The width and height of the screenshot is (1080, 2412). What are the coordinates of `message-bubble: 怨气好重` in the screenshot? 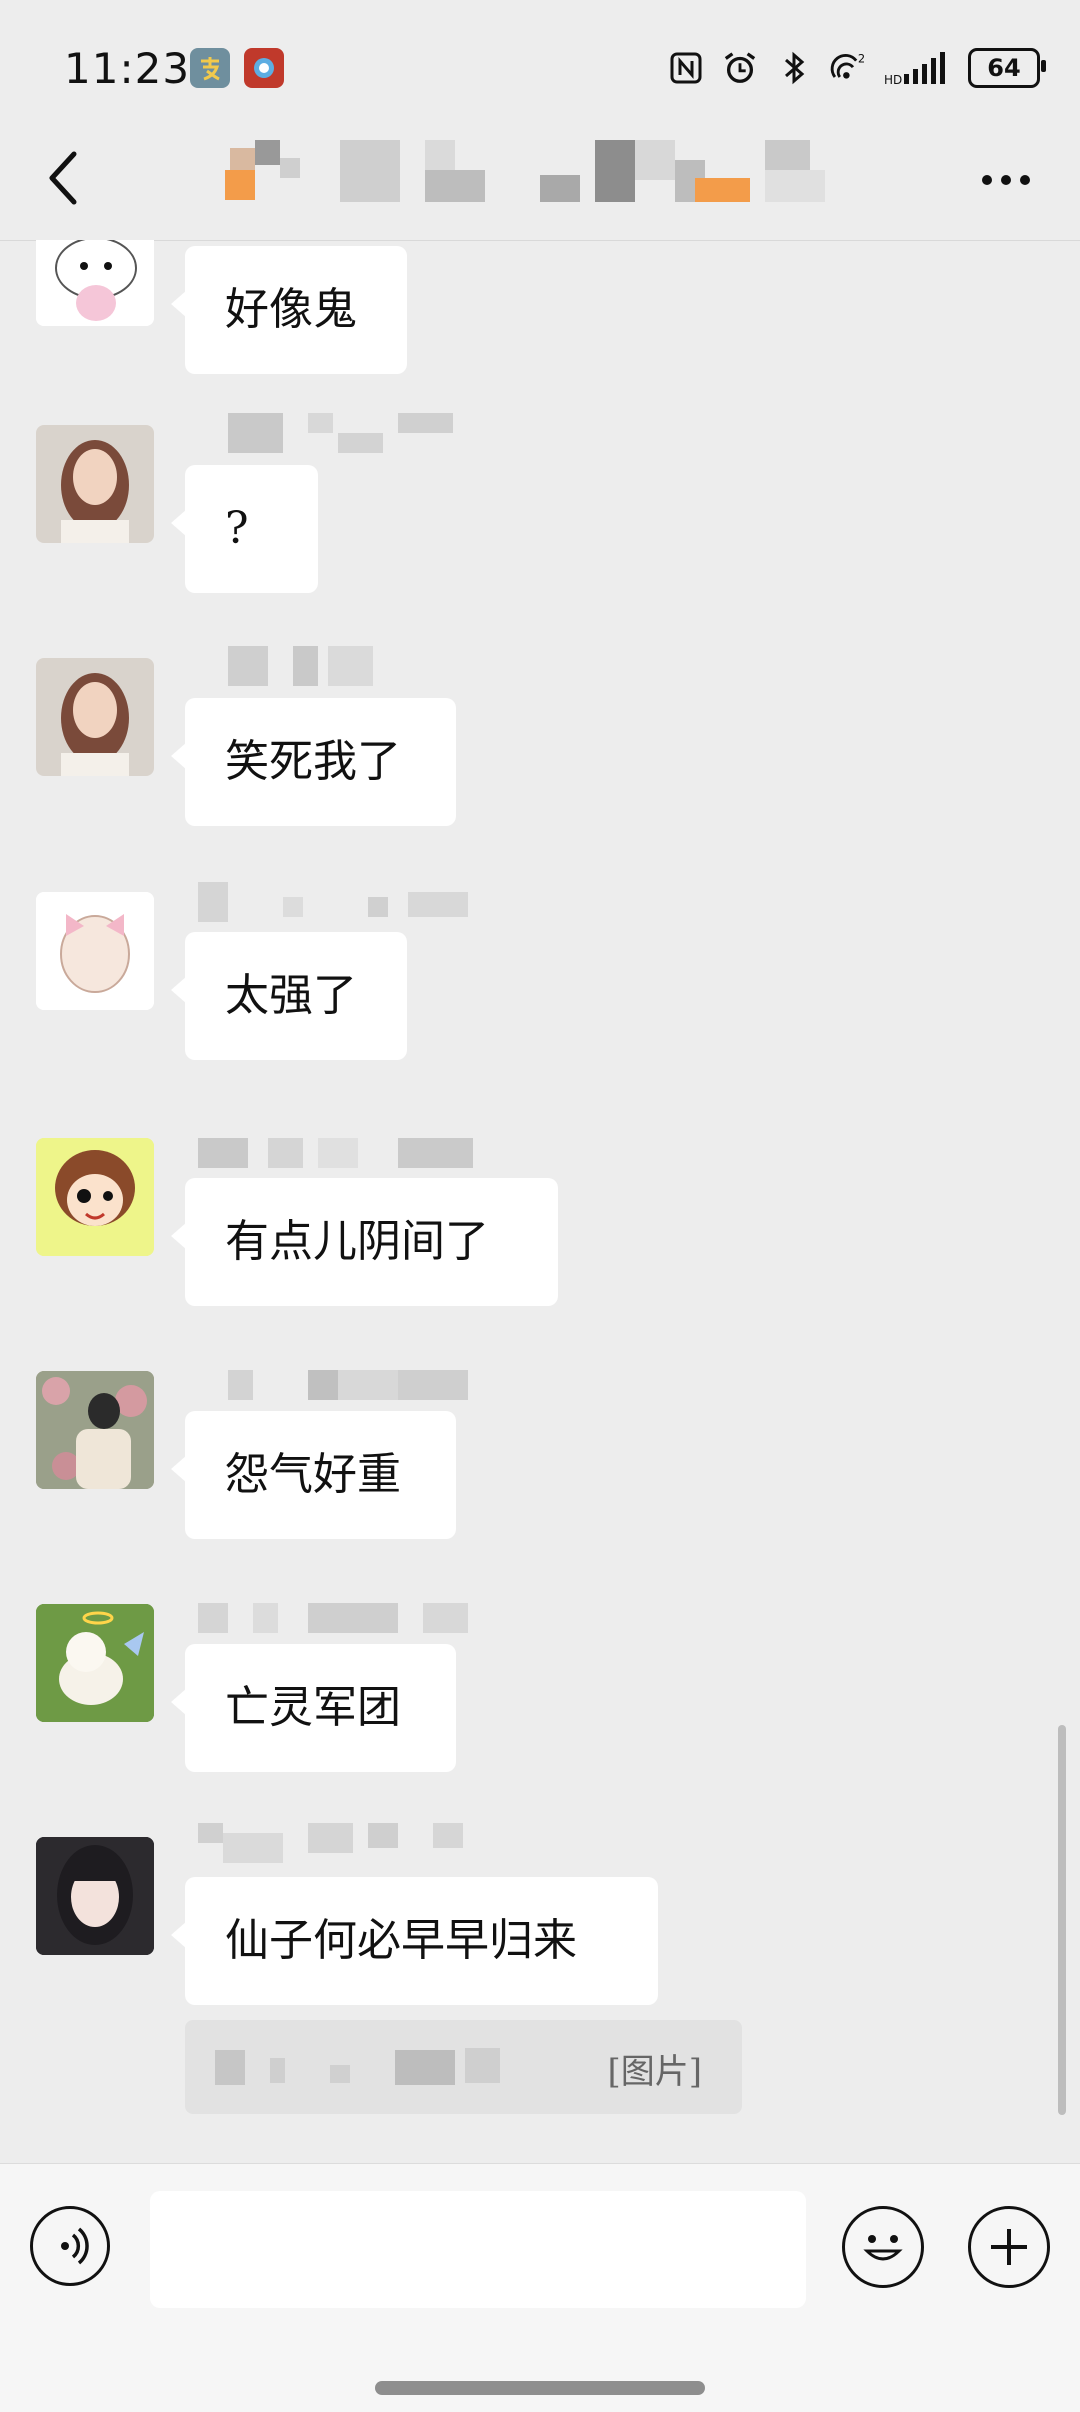 It's located at (313, 1475).